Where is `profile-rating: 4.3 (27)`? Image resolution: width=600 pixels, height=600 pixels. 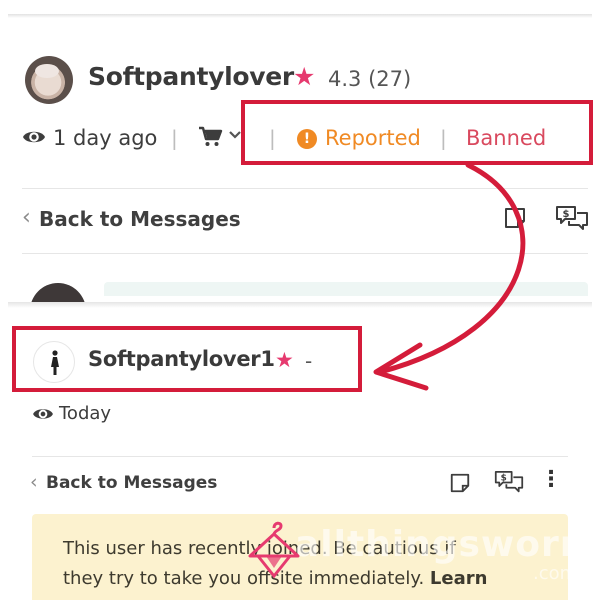 profile-rating: 4.3 (27) is located at coordinates (369, 79).